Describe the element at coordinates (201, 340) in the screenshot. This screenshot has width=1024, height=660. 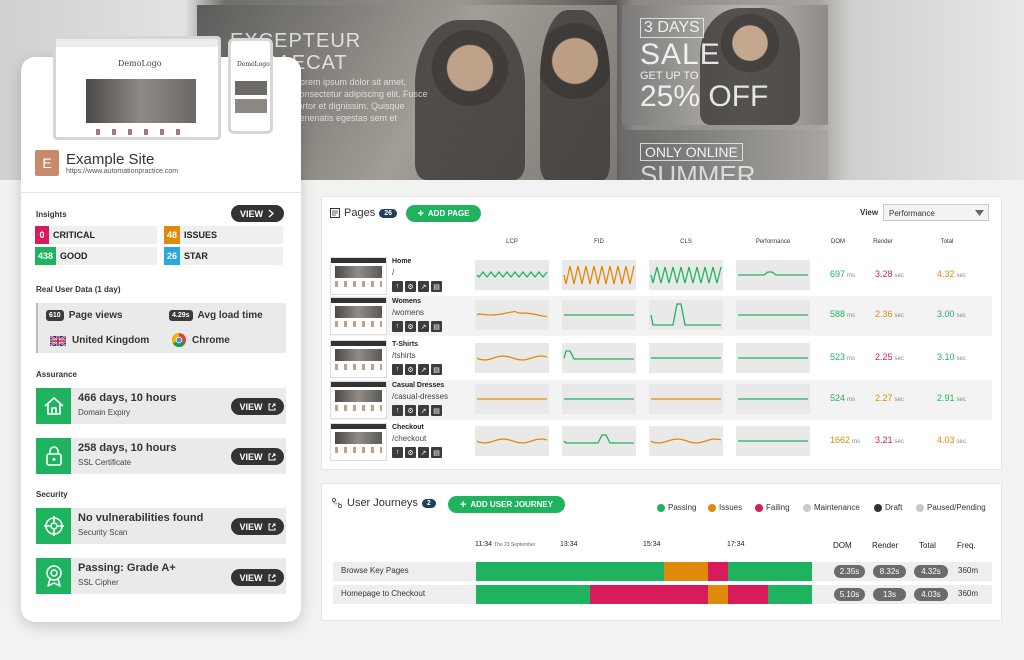
I see `browser: Chrome` at that location.